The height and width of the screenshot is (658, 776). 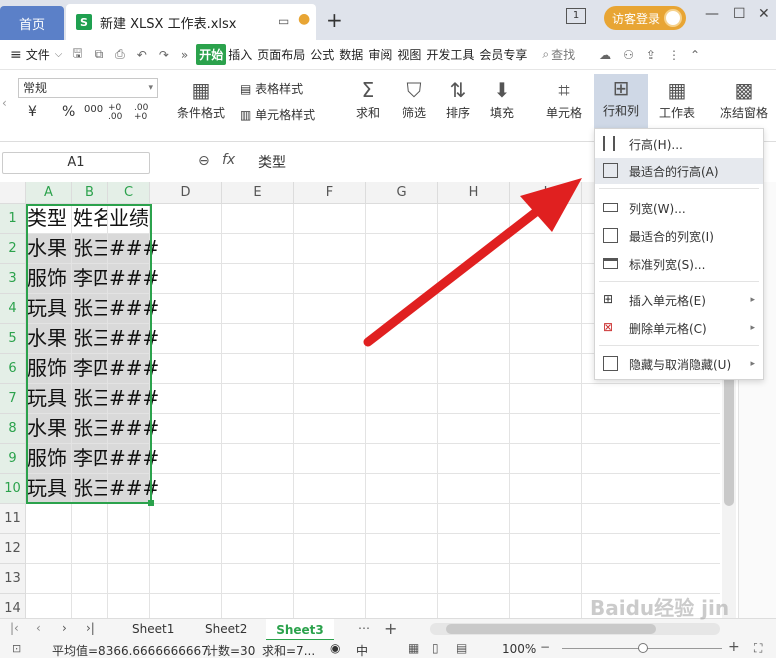 I want to click on menu-item-autofit-row-height: 最适合的行高(A), so click(x=679, y=171).